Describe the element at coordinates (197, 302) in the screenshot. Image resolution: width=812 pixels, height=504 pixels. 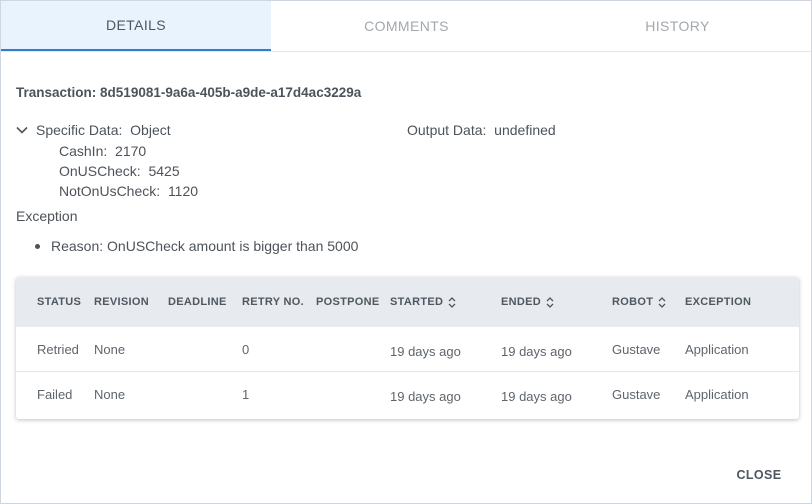
I see `column-header-deadline: DEADLINE` at that location.